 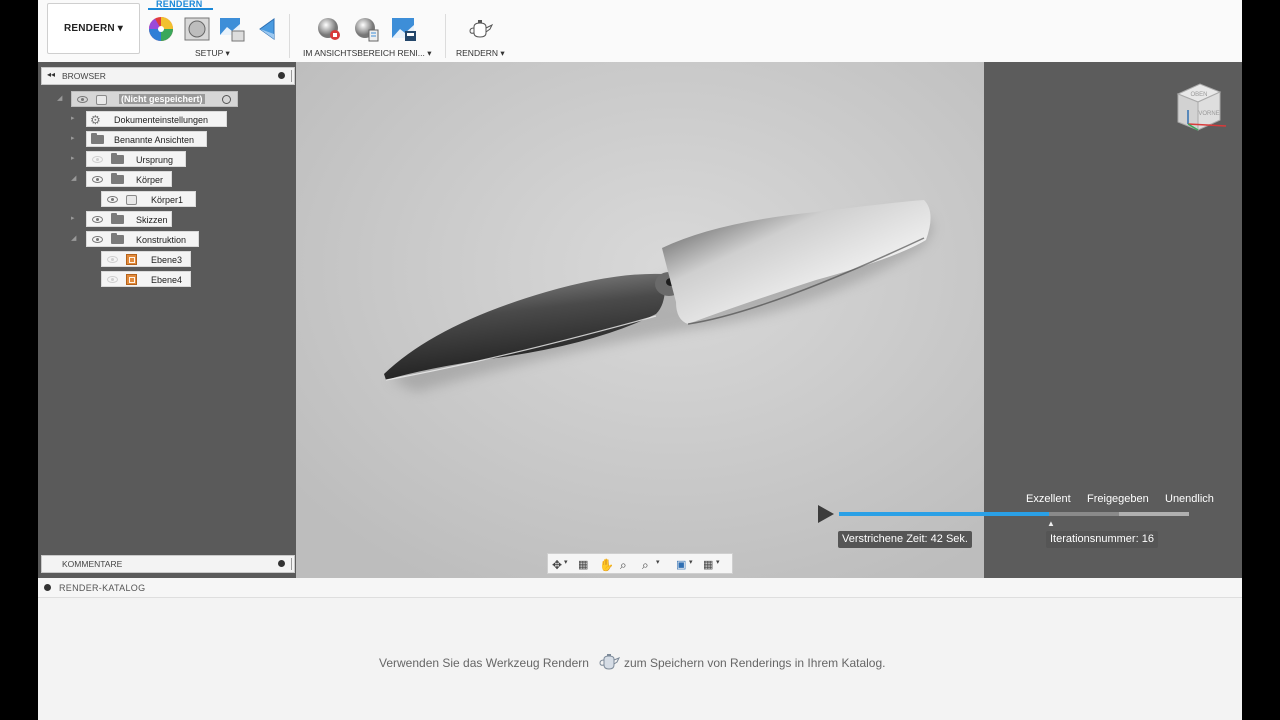 I want to click on collapse-icon: ◂◂, so click(x=51, y=74).